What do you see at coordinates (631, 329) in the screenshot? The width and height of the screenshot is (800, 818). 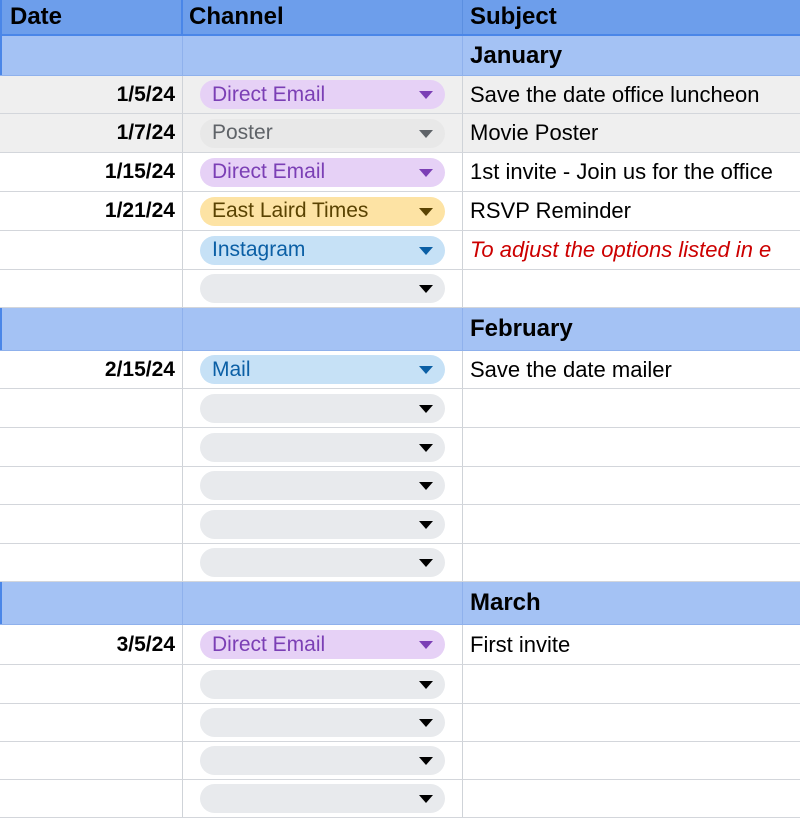 I see `subject-cell: February` at bounding box center [631, 329].